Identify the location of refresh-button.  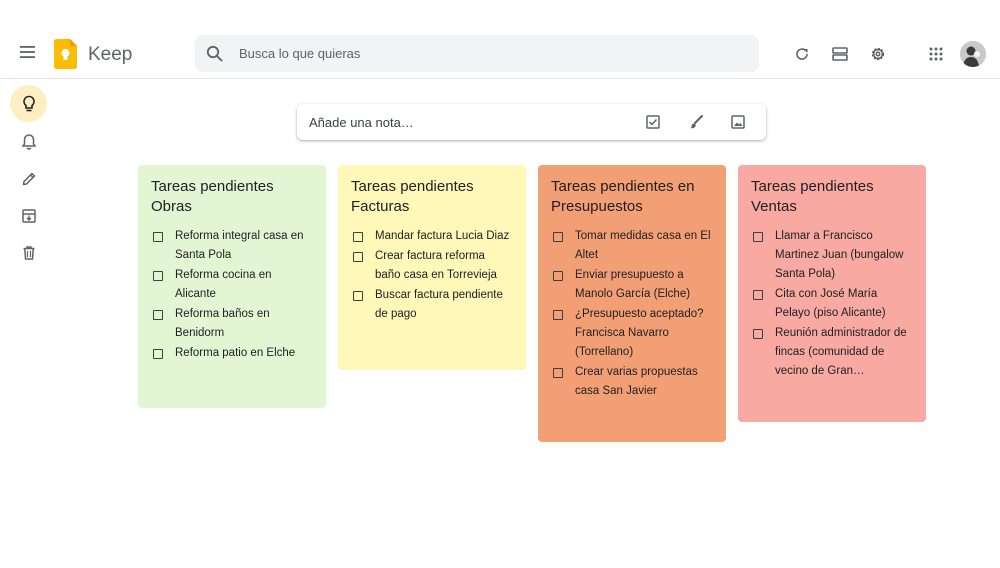
(802, 54).